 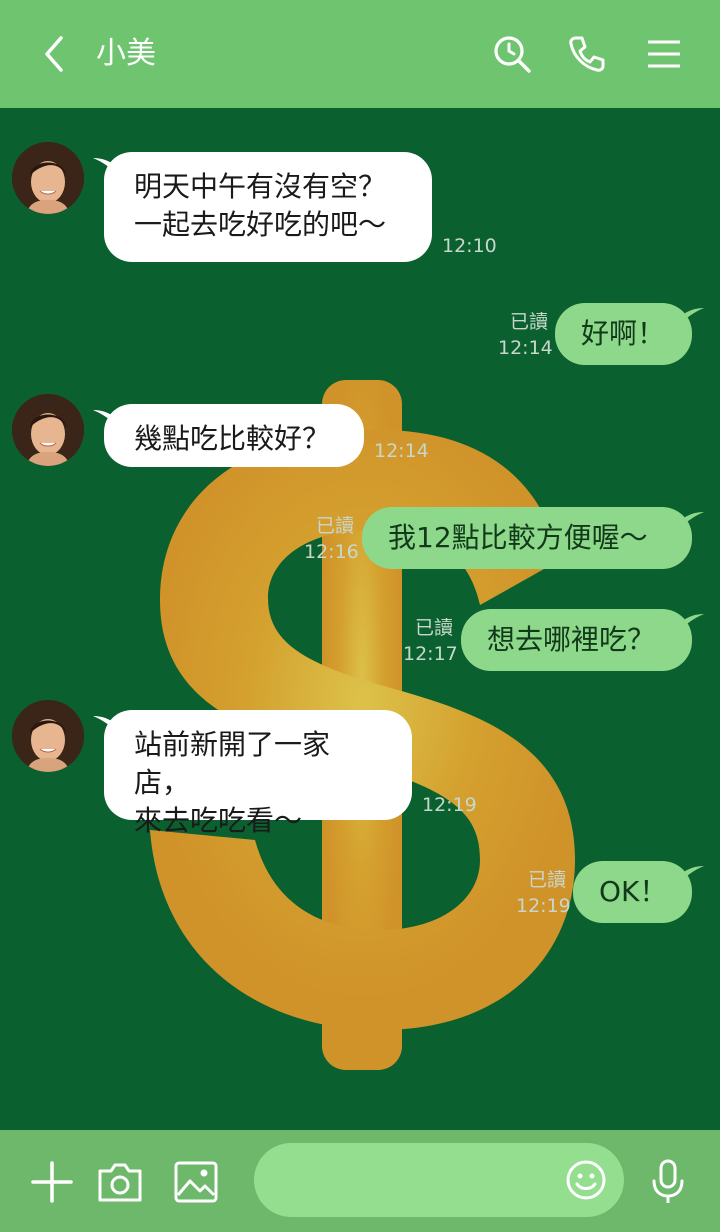 I want to click on search-button, so click(x=512, y=54).